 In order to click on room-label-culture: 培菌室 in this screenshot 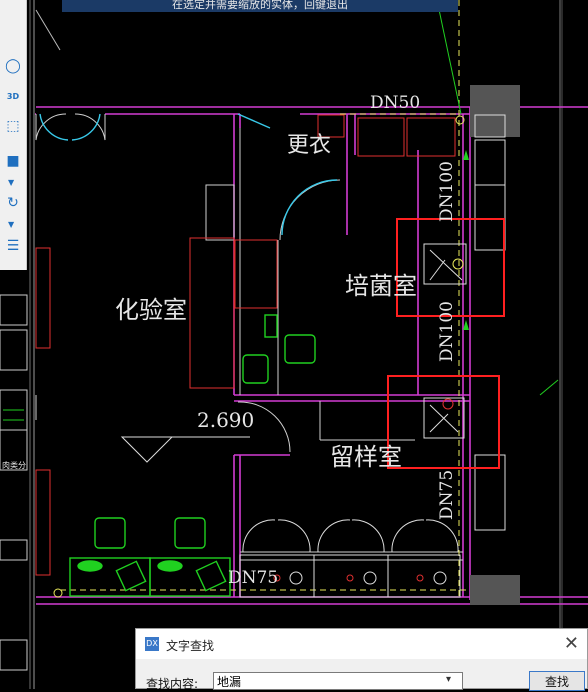, I will do `click(381, 286)`.